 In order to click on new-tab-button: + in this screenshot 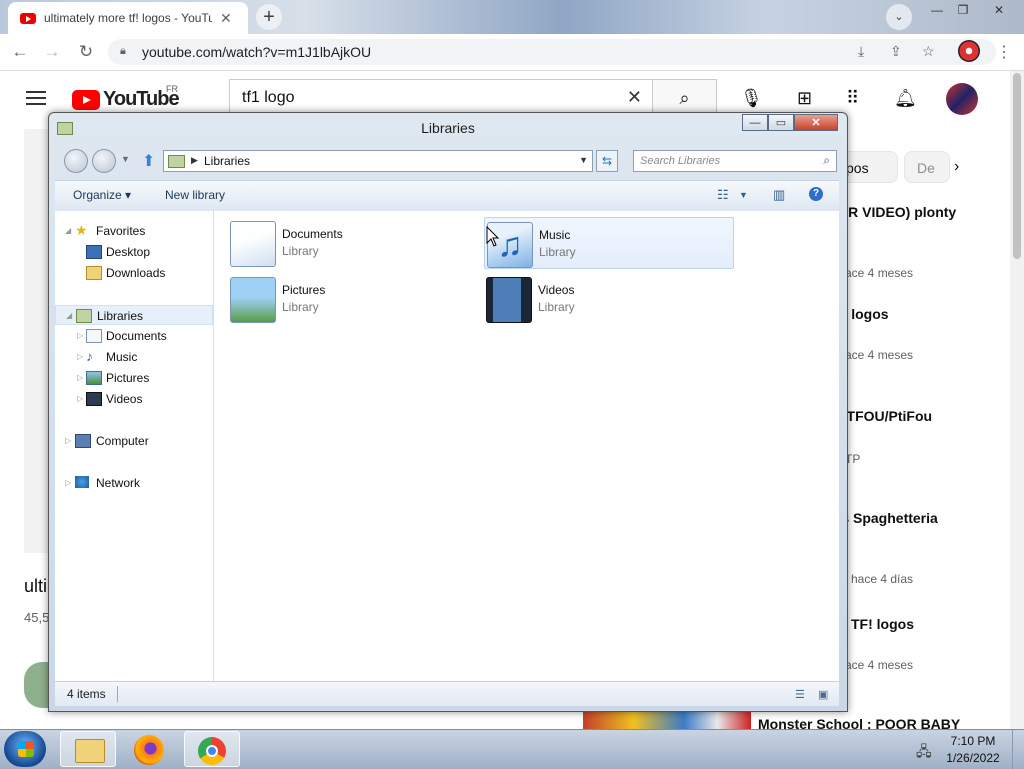, I will do `click(269, 17)`.